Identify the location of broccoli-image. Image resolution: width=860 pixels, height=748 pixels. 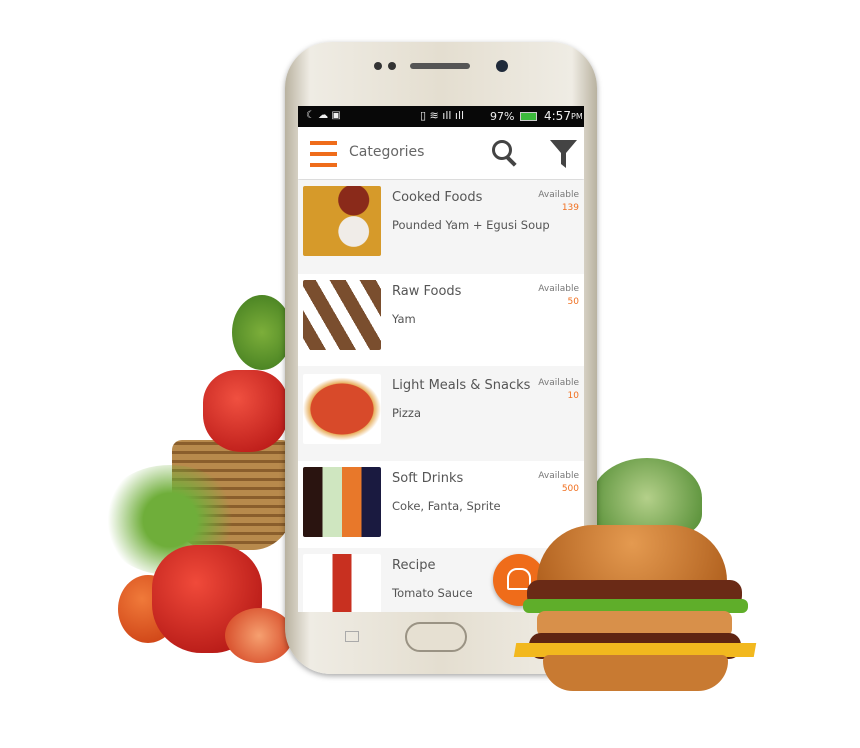
(262, 332).